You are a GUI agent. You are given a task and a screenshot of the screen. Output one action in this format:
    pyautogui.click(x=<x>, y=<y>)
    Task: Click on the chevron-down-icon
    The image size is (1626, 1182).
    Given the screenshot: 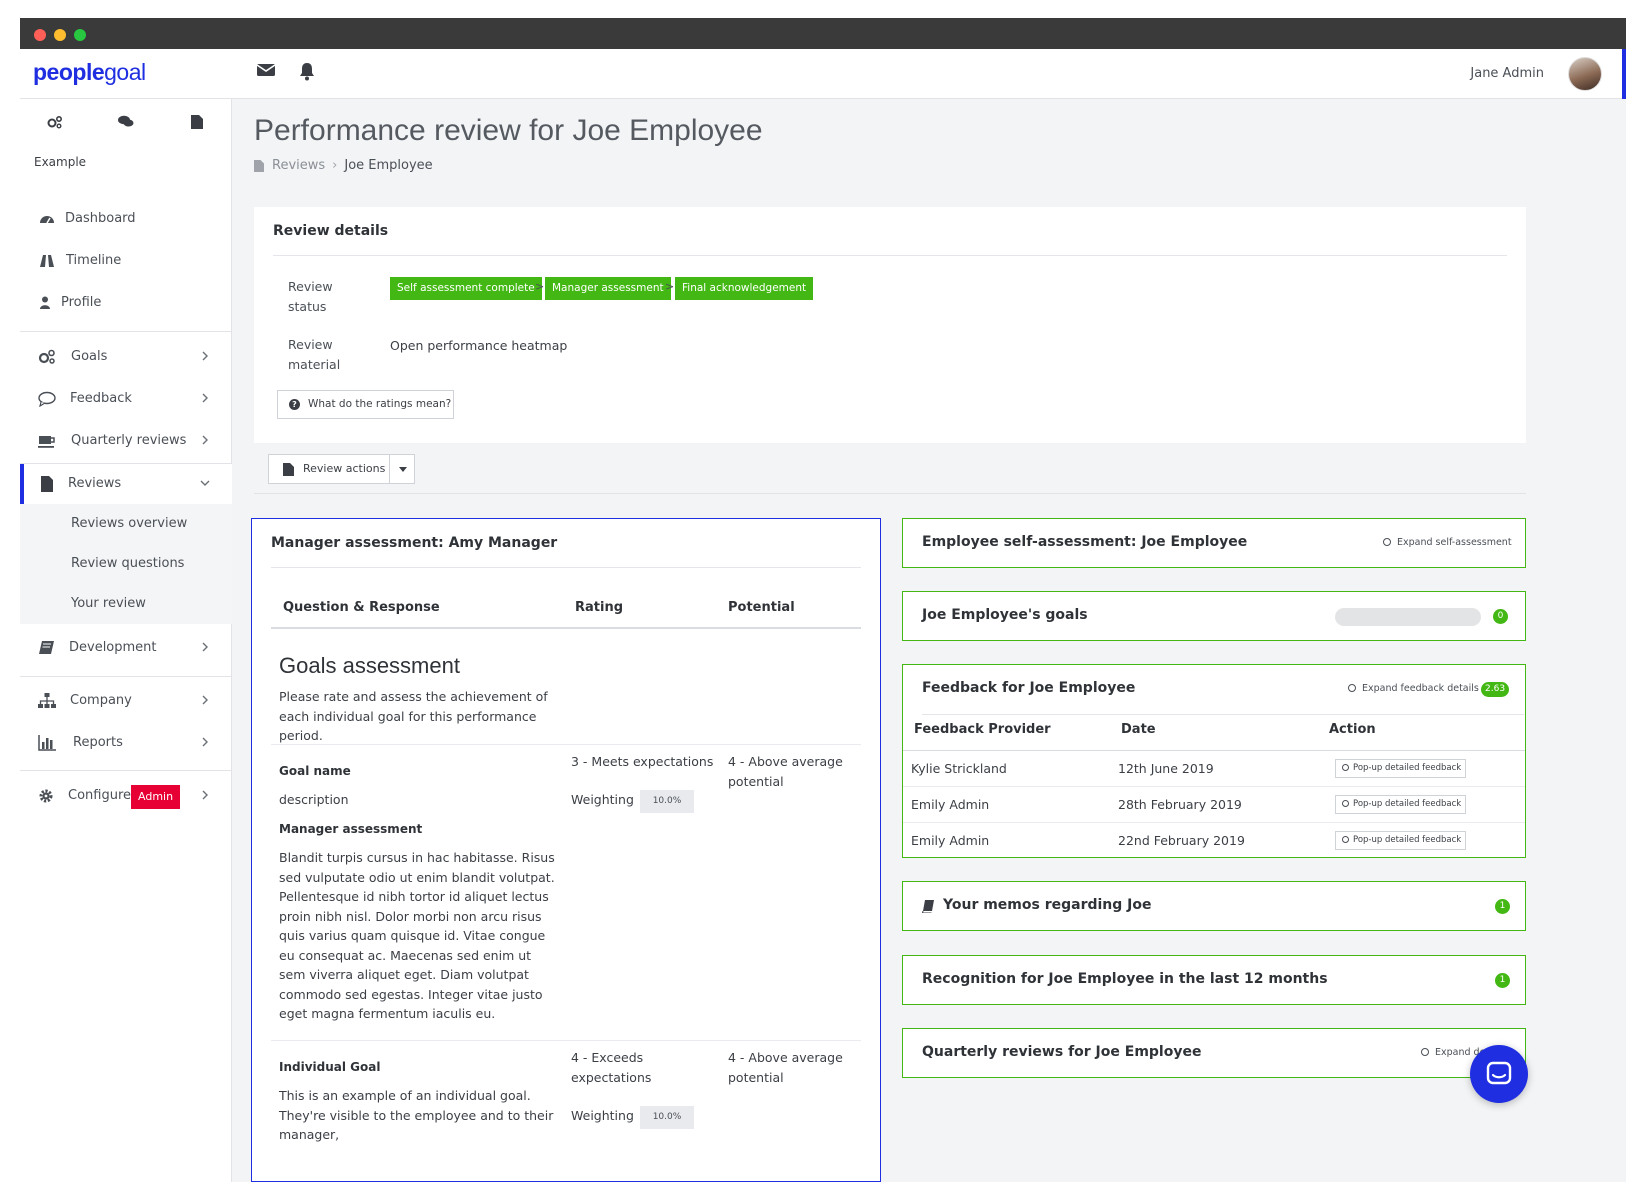 What is the action you would take?
    pyautogui.click(x=205, y=483)
    